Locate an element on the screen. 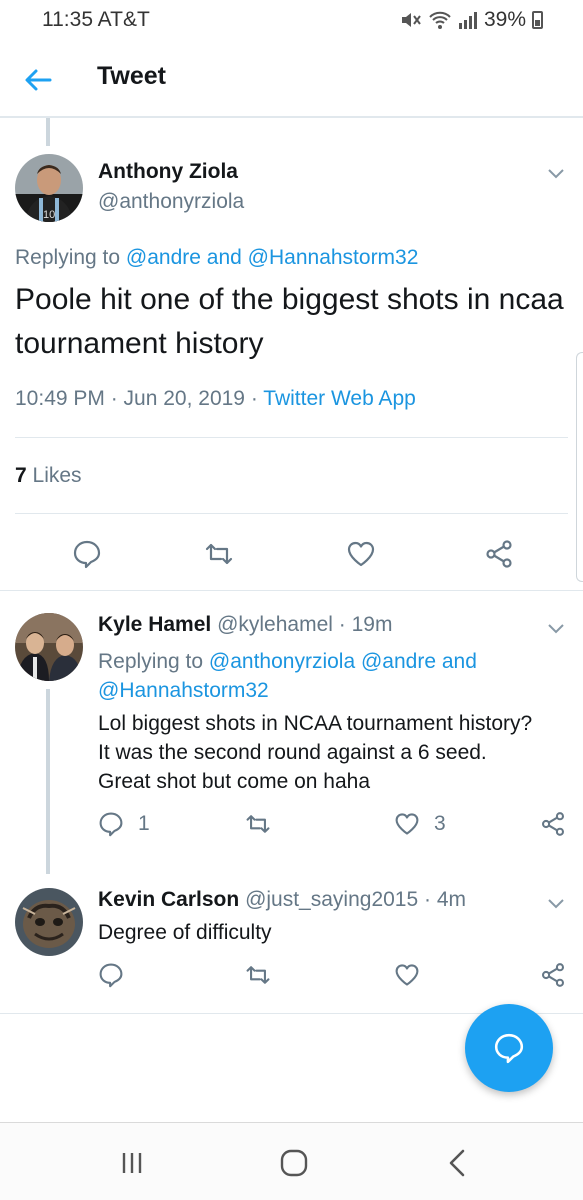  mention-link: @anthonyrziola is located at coordinates (282, 661).